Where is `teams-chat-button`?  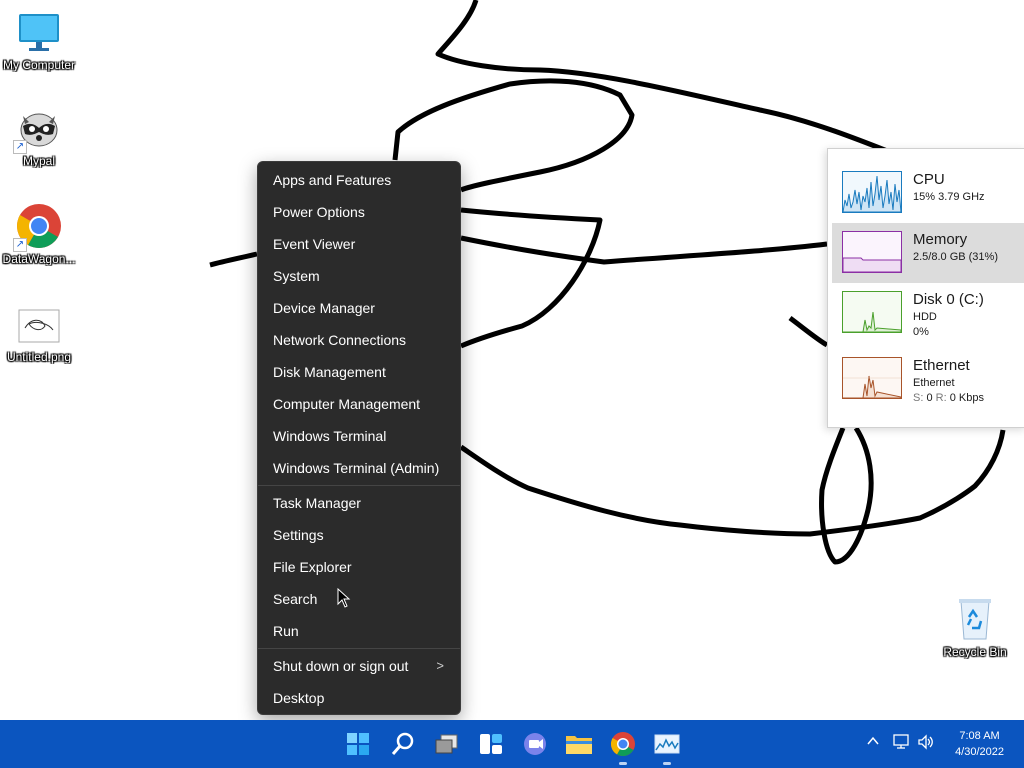 teams-chat-button is located at coordinates (535, 744).